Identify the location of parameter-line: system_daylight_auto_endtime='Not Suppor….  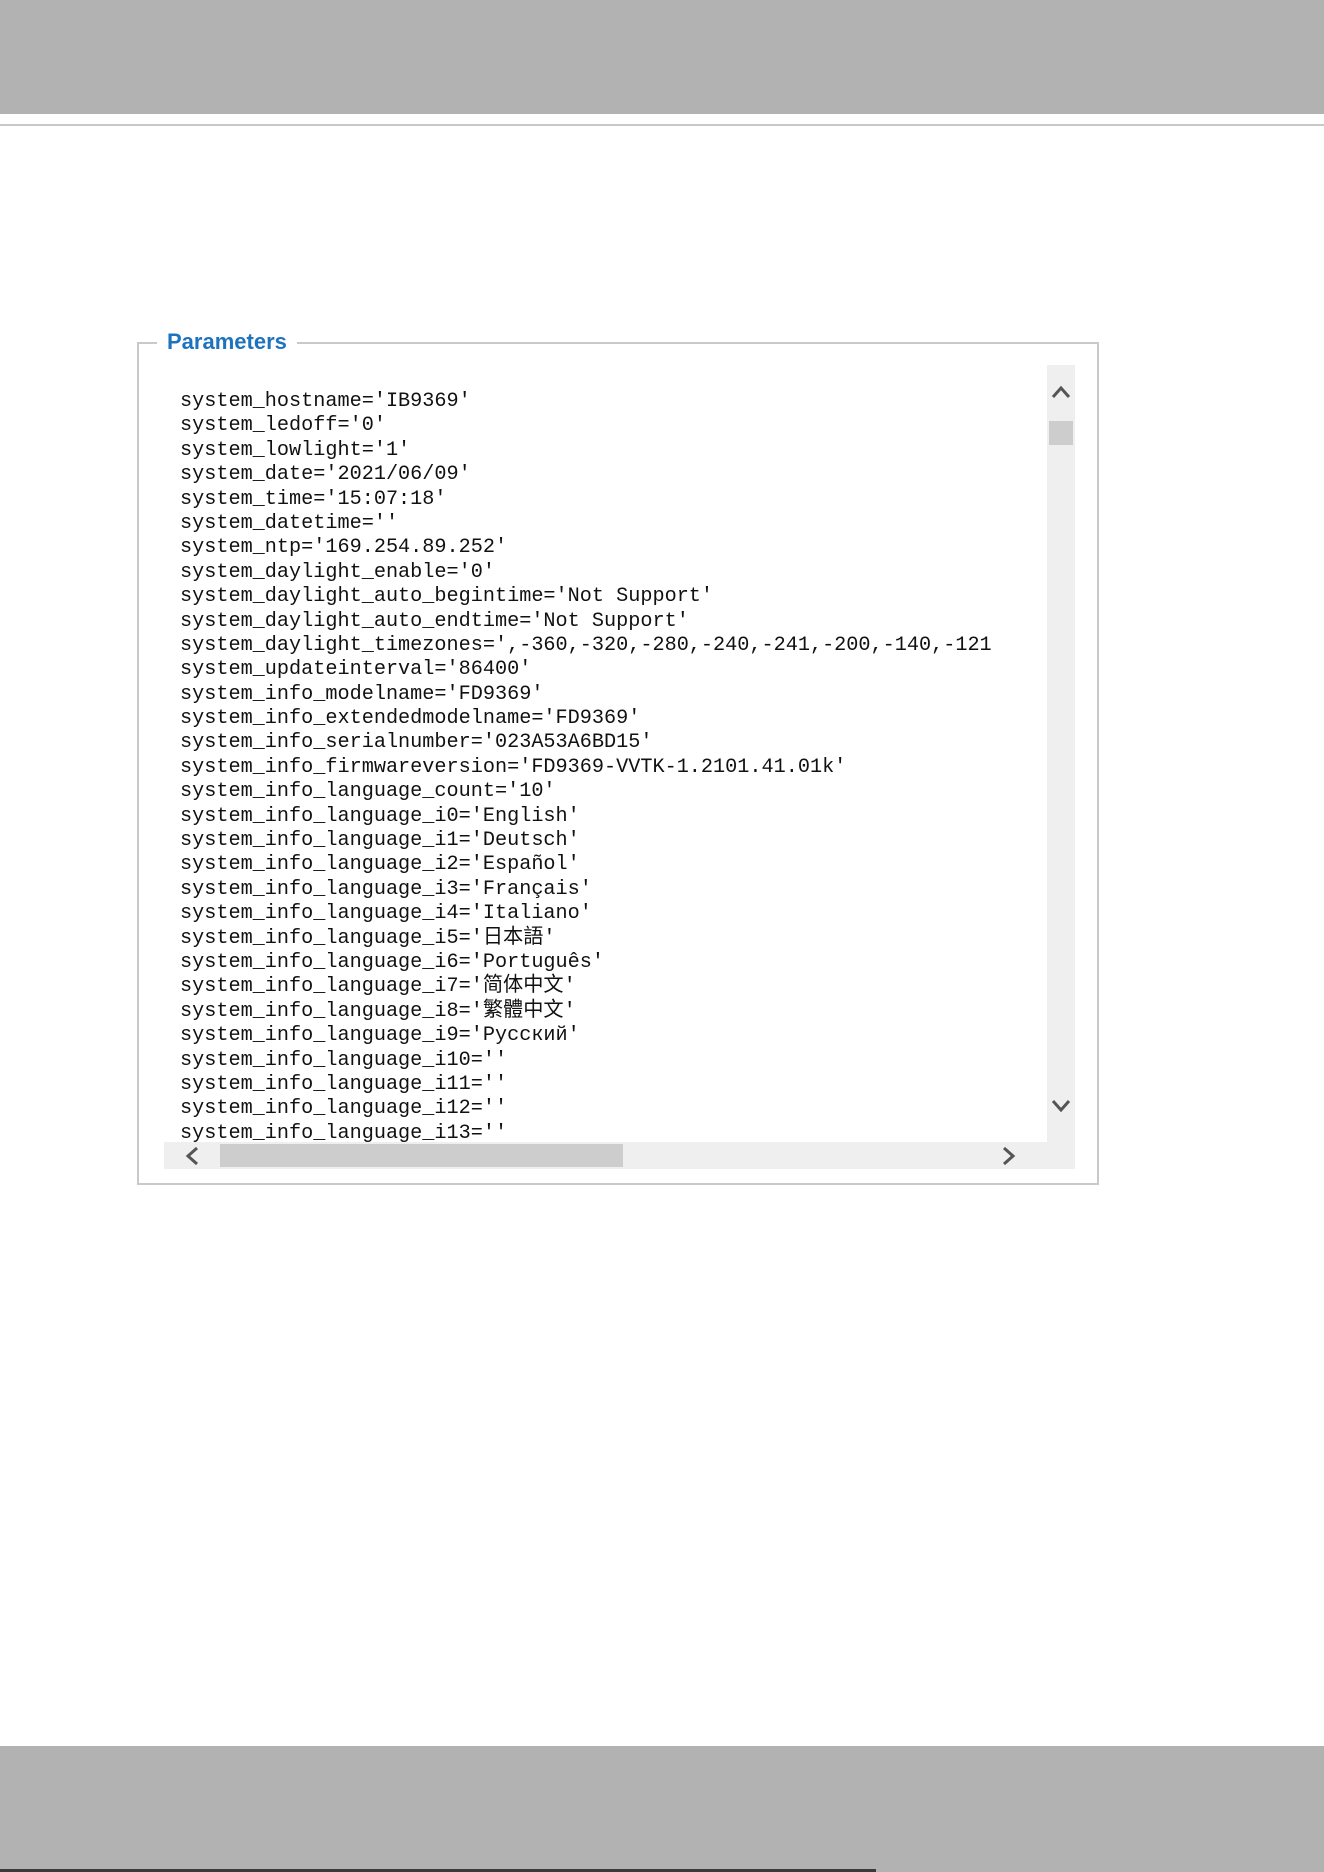
(434, 621).